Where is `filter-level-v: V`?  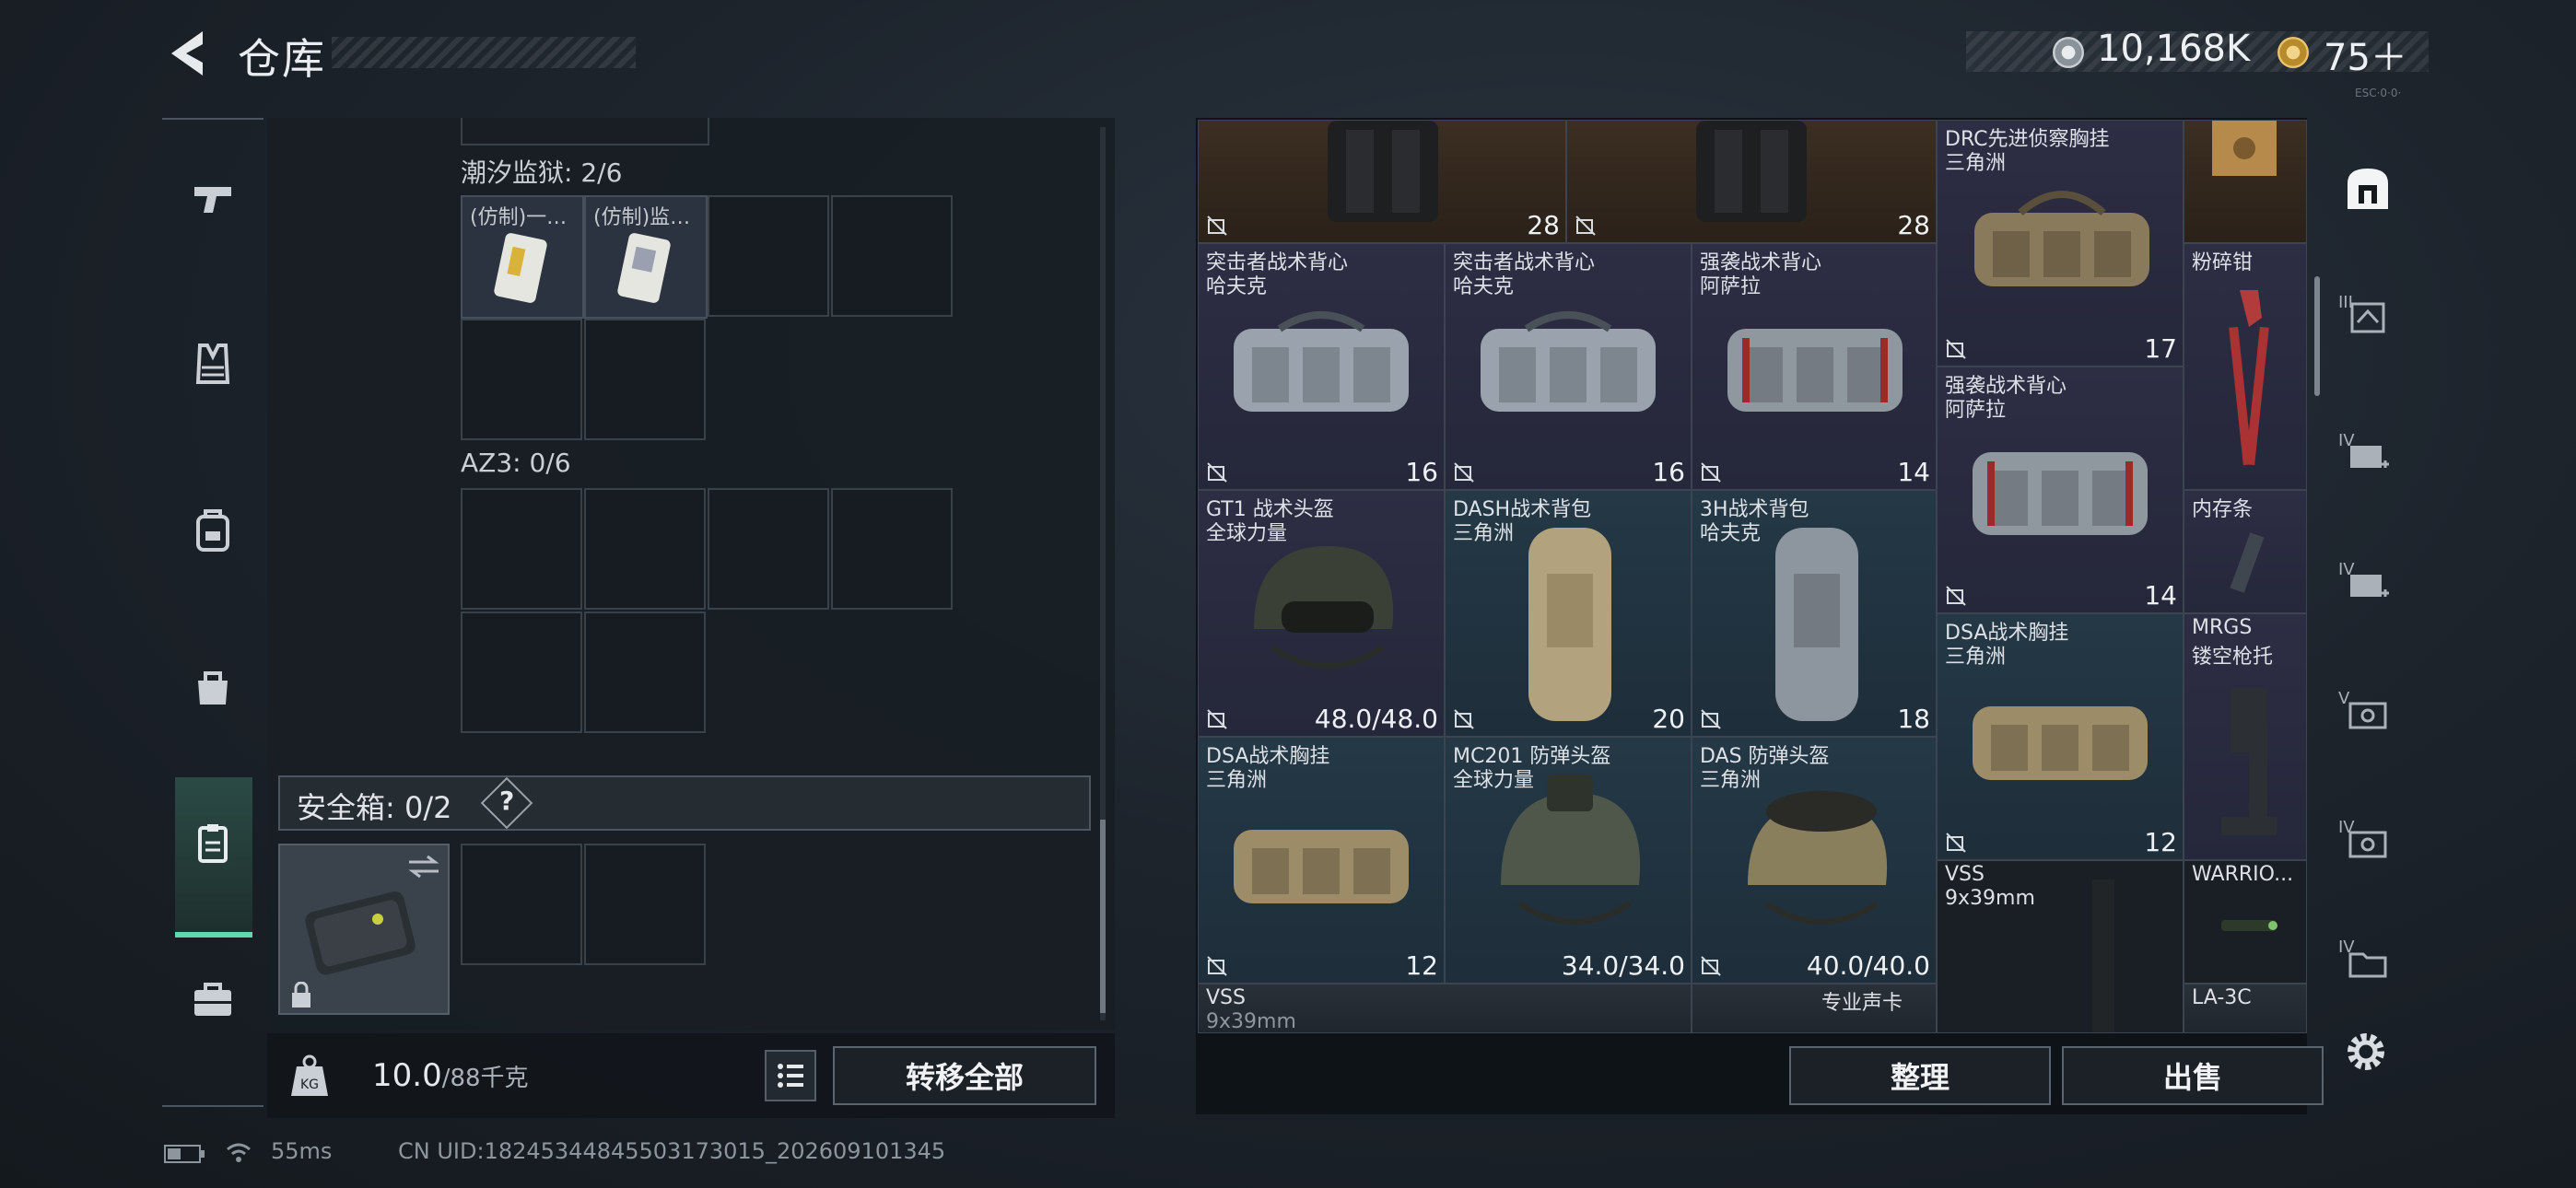 filter-level-v: V is located at coordinates (2368, 714).